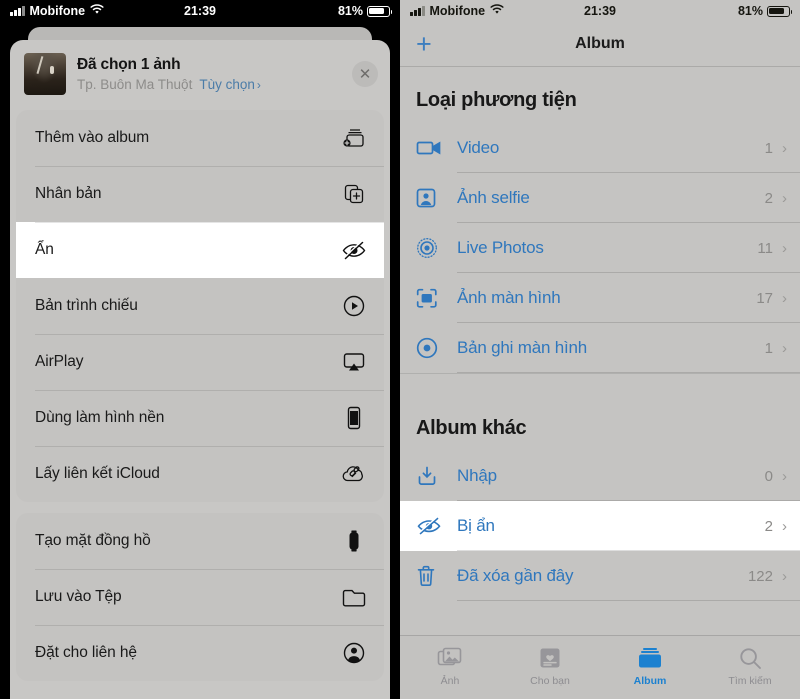 This screenshot has height=699, width=800. I want to click on video-camera-icon, so click(436, 148).